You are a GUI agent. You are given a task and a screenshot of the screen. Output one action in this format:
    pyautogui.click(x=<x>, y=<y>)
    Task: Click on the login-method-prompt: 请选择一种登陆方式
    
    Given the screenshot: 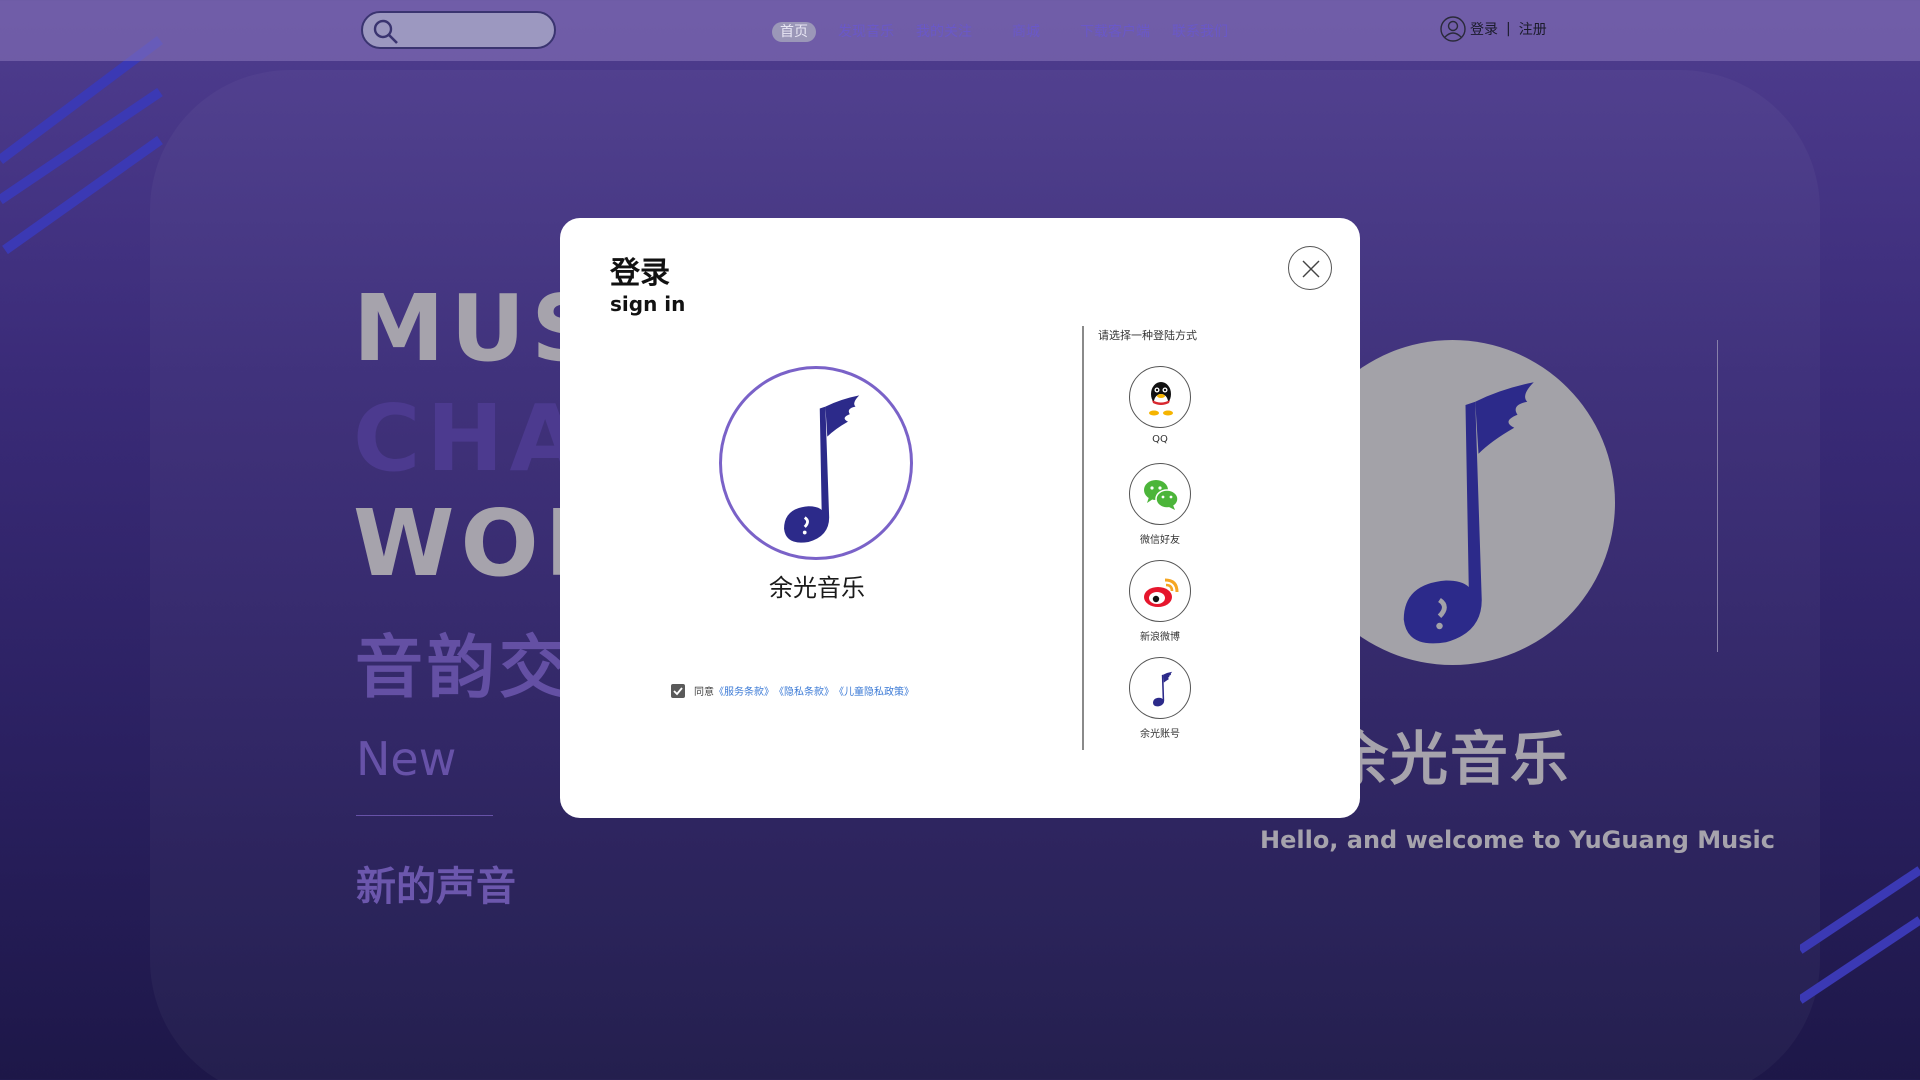 What is the action you would take?
    pyautogui.click(x=1147, y=335)
    